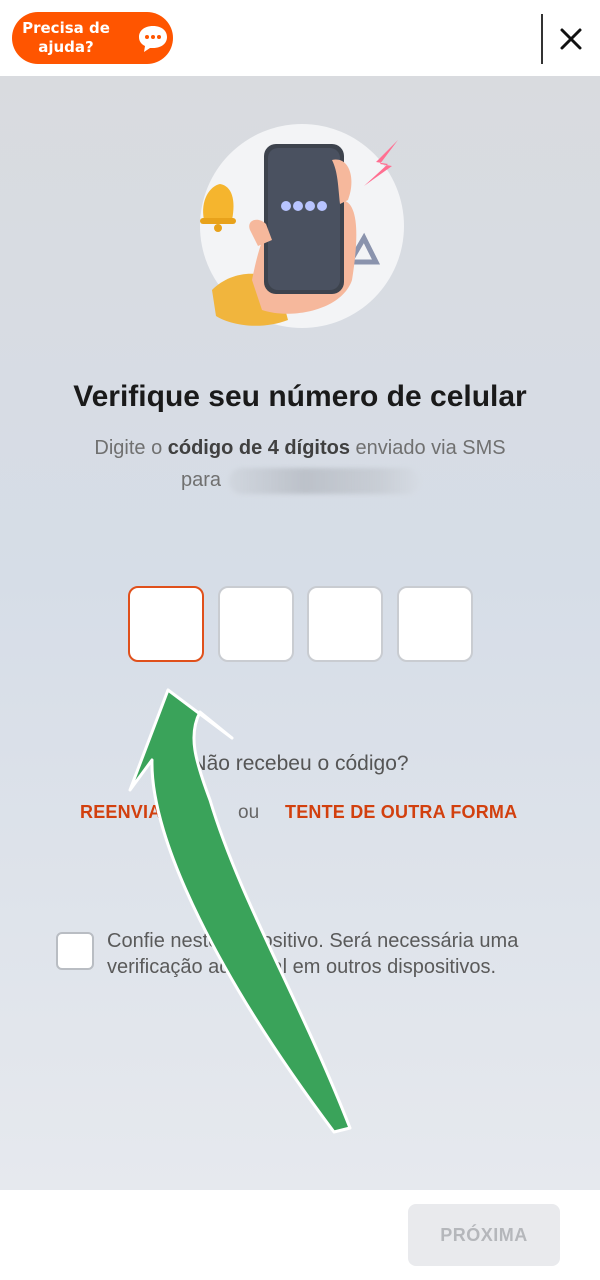 The image size is (600, 1280). Describe the element at coordinates (300, 763) in the screenshot. I see `not-received-text: Não recebeu o código?` at that location.